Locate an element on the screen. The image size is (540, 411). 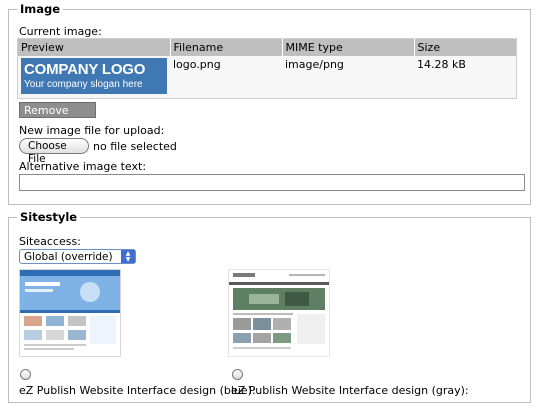
filename-cell: logo.png is located at coordinates (226, 77).